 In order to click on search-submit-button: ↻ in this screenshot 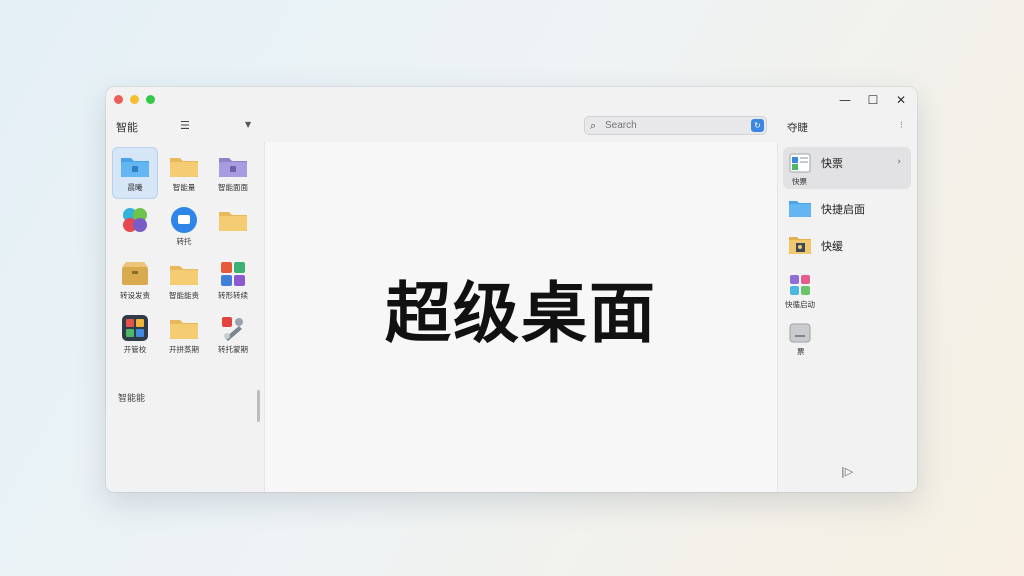, I will do `click(757, 125)`.